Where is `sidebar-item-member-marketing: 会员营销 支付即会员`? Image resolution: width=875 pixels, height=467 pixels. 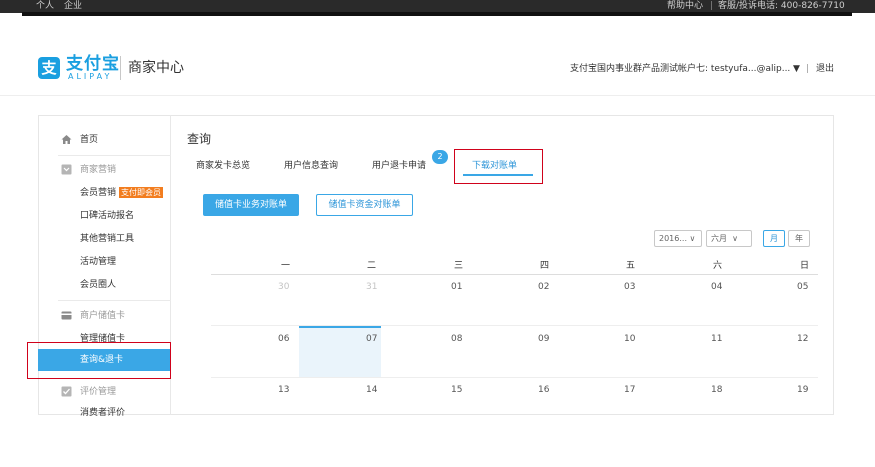 sidebar-item-member-marketing: 会员营销 支付即会员 is located at coordinates (122, 193).